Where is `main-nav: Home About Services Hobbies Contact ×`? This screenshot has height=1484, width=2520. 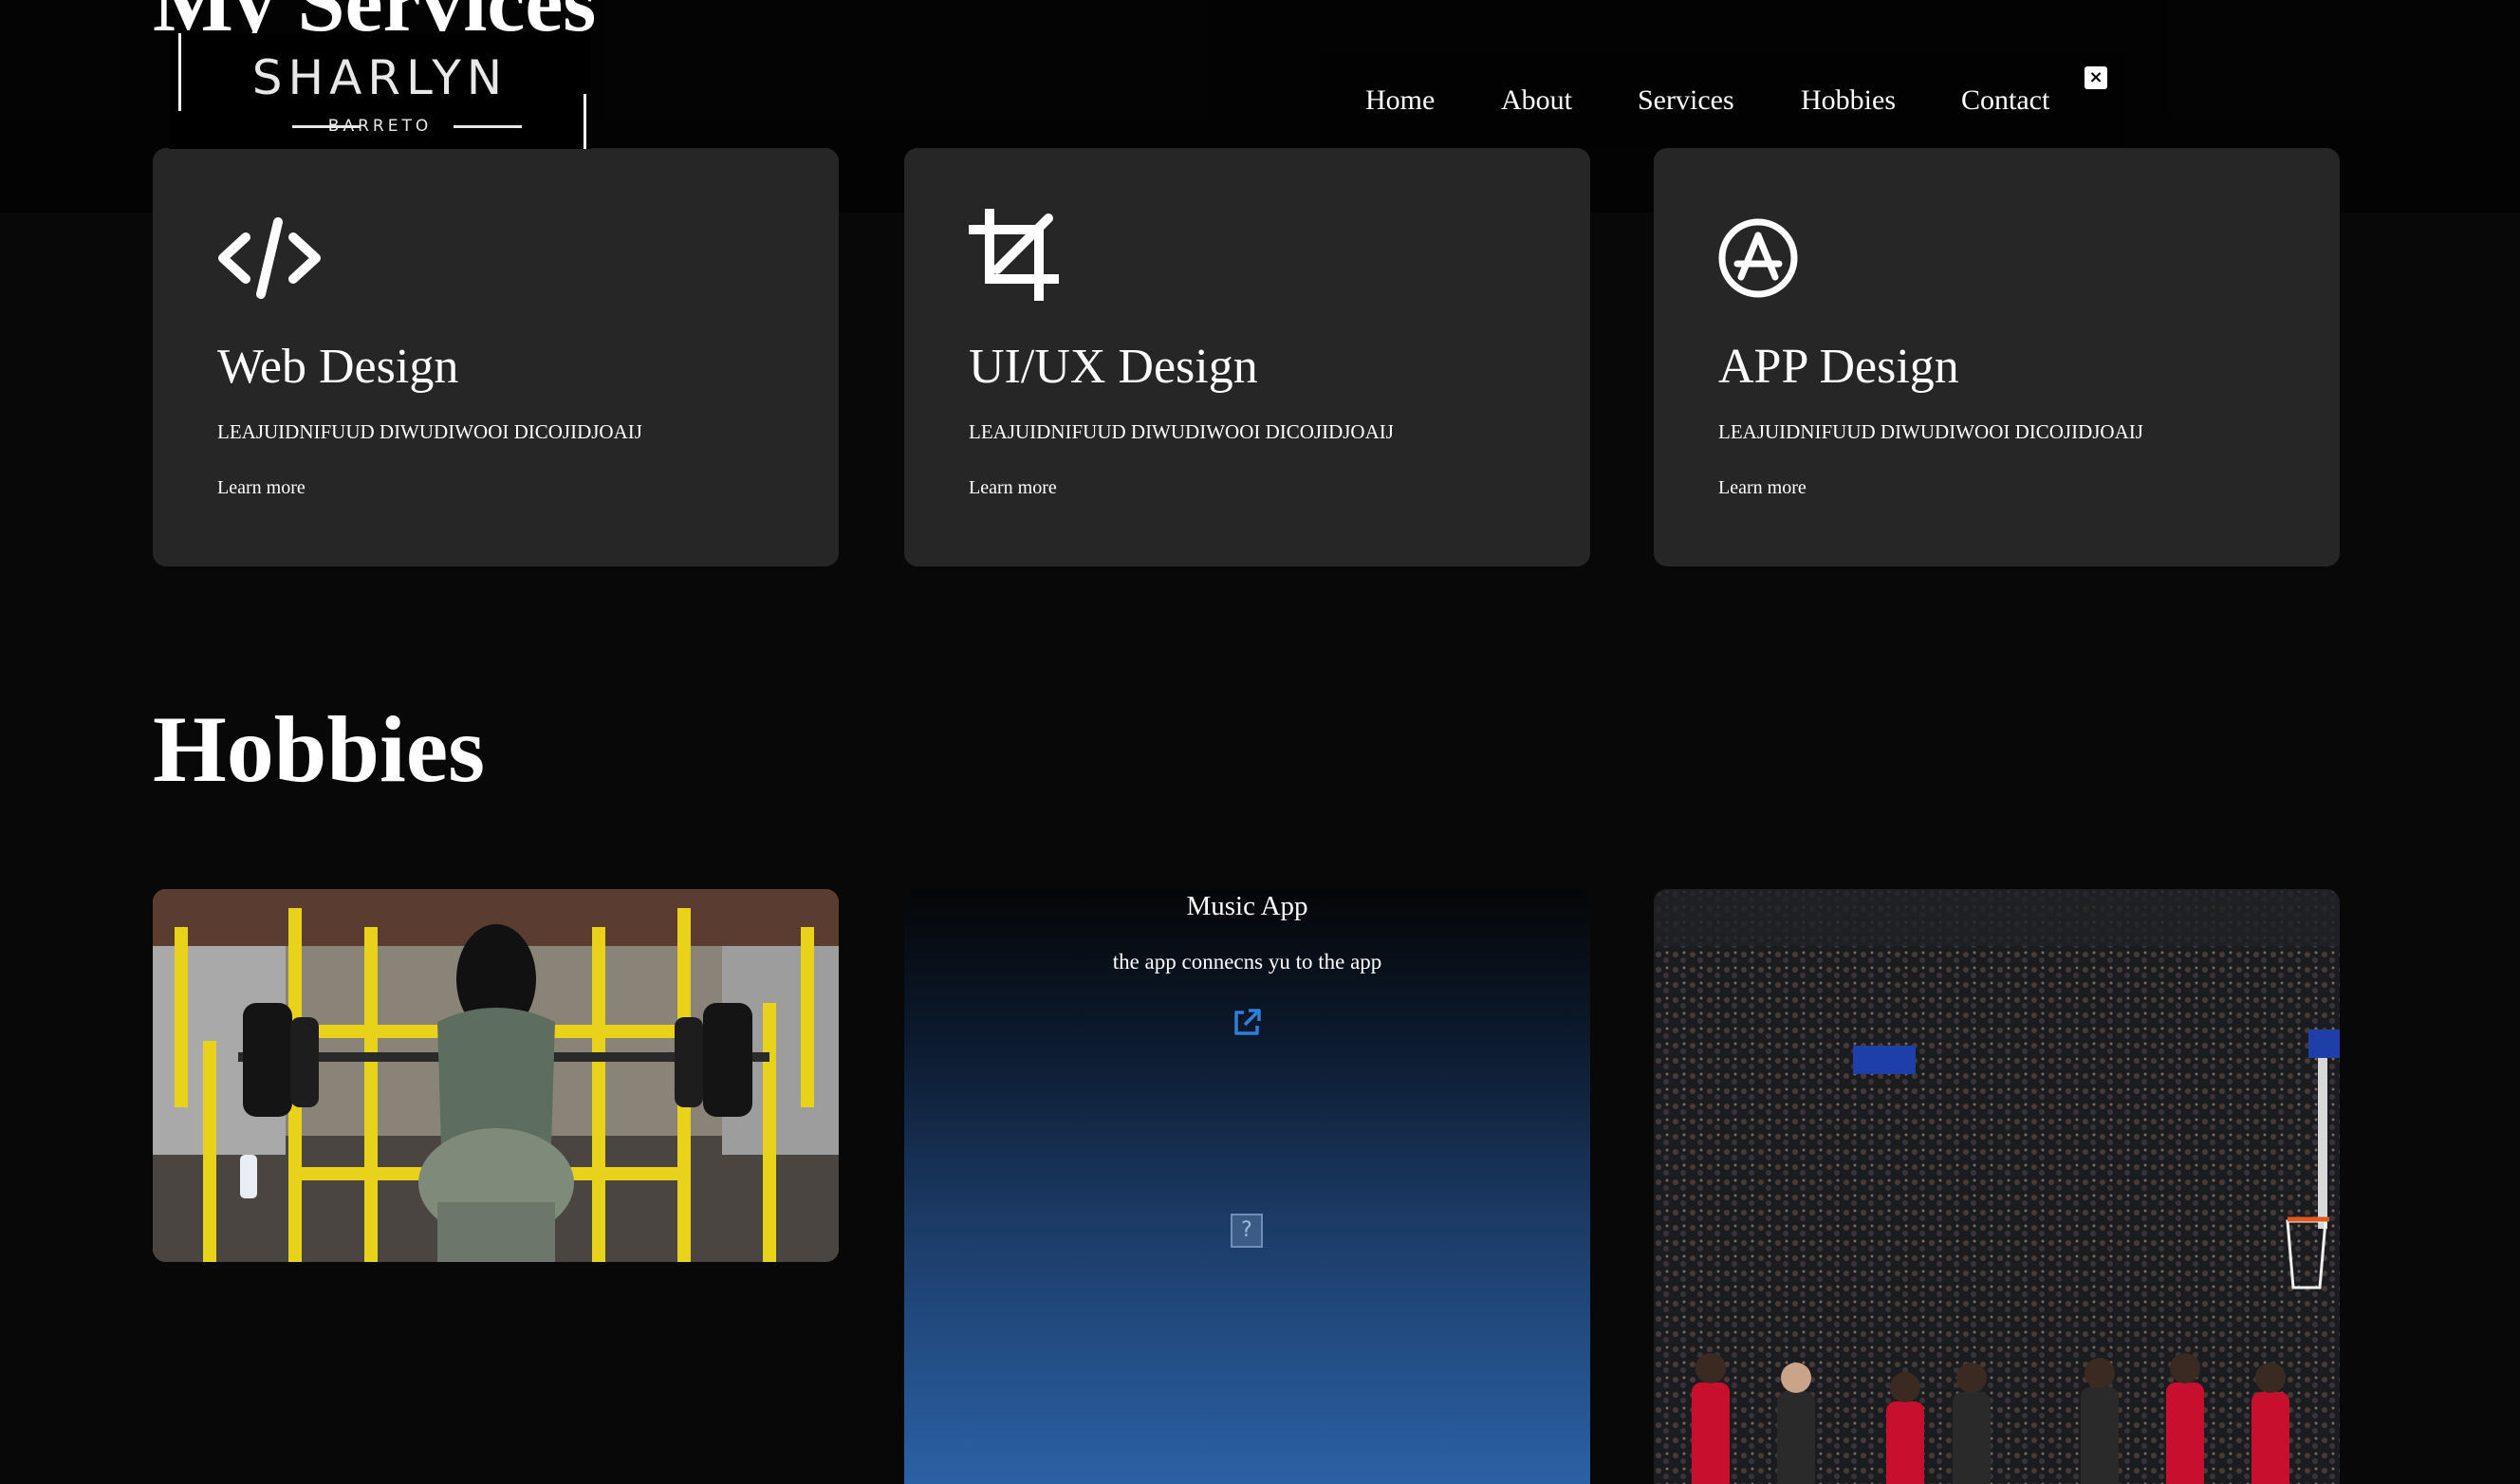
main-nav: Home About Services Hobbies Contact × is located at coordinates (1723, 101).